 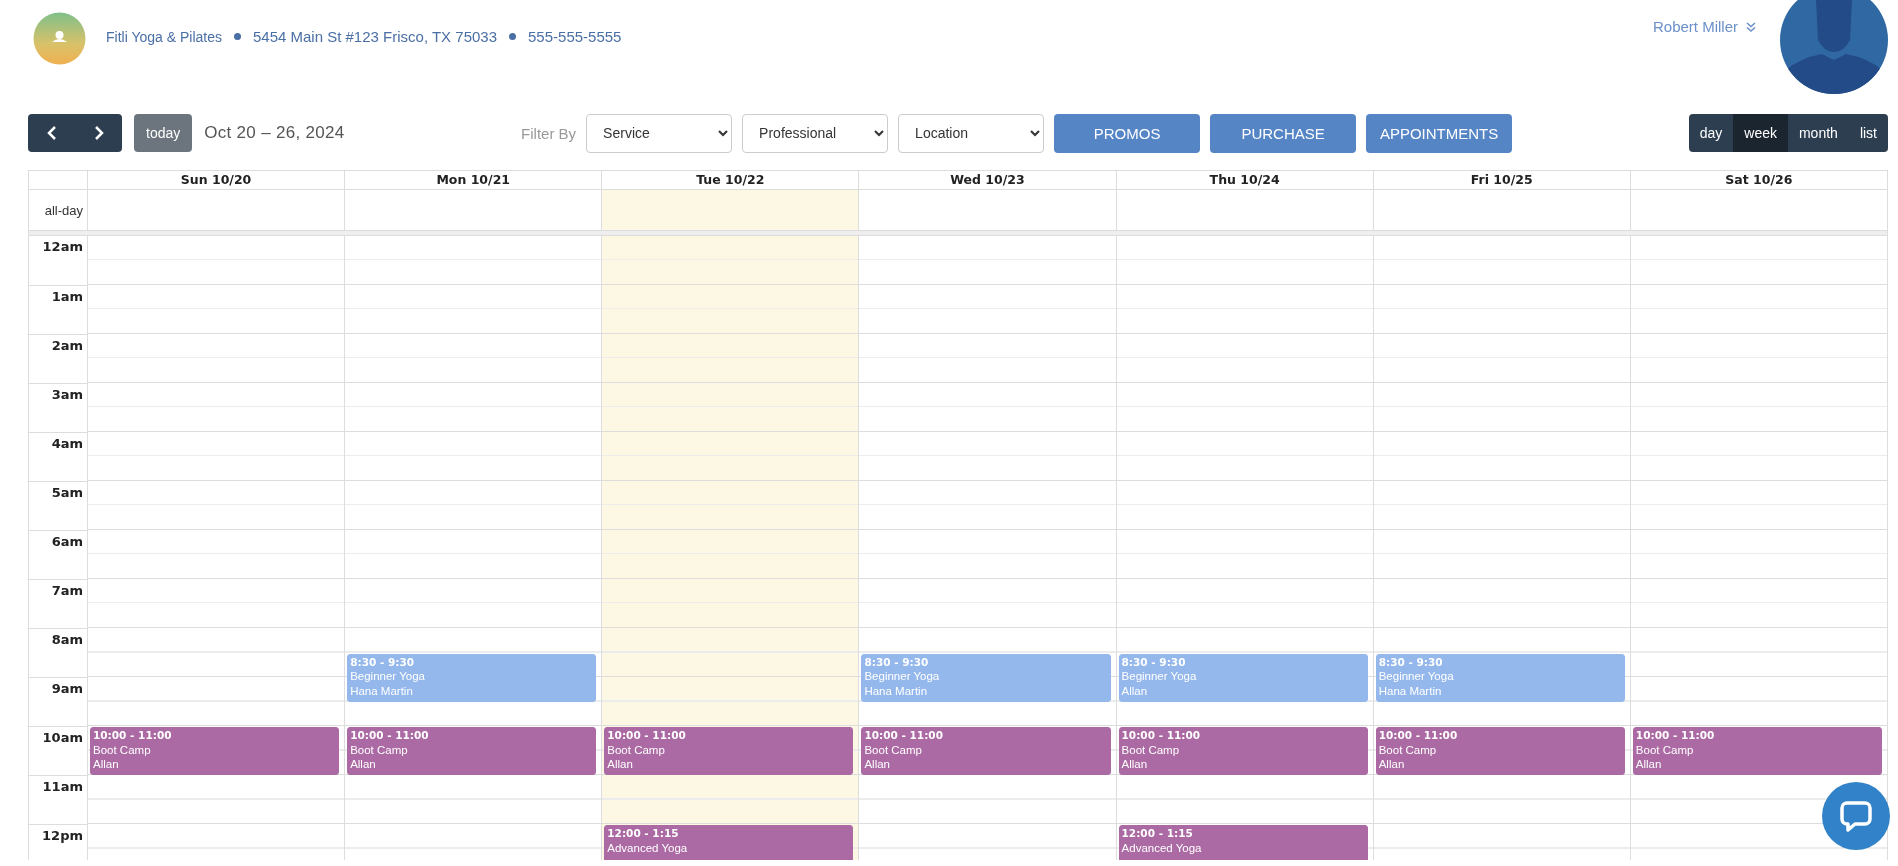 What do you see at coordinates (987, 180) in the screenshot?
I see `day-header: Wed 10/23` at bounding box center [987, 180].